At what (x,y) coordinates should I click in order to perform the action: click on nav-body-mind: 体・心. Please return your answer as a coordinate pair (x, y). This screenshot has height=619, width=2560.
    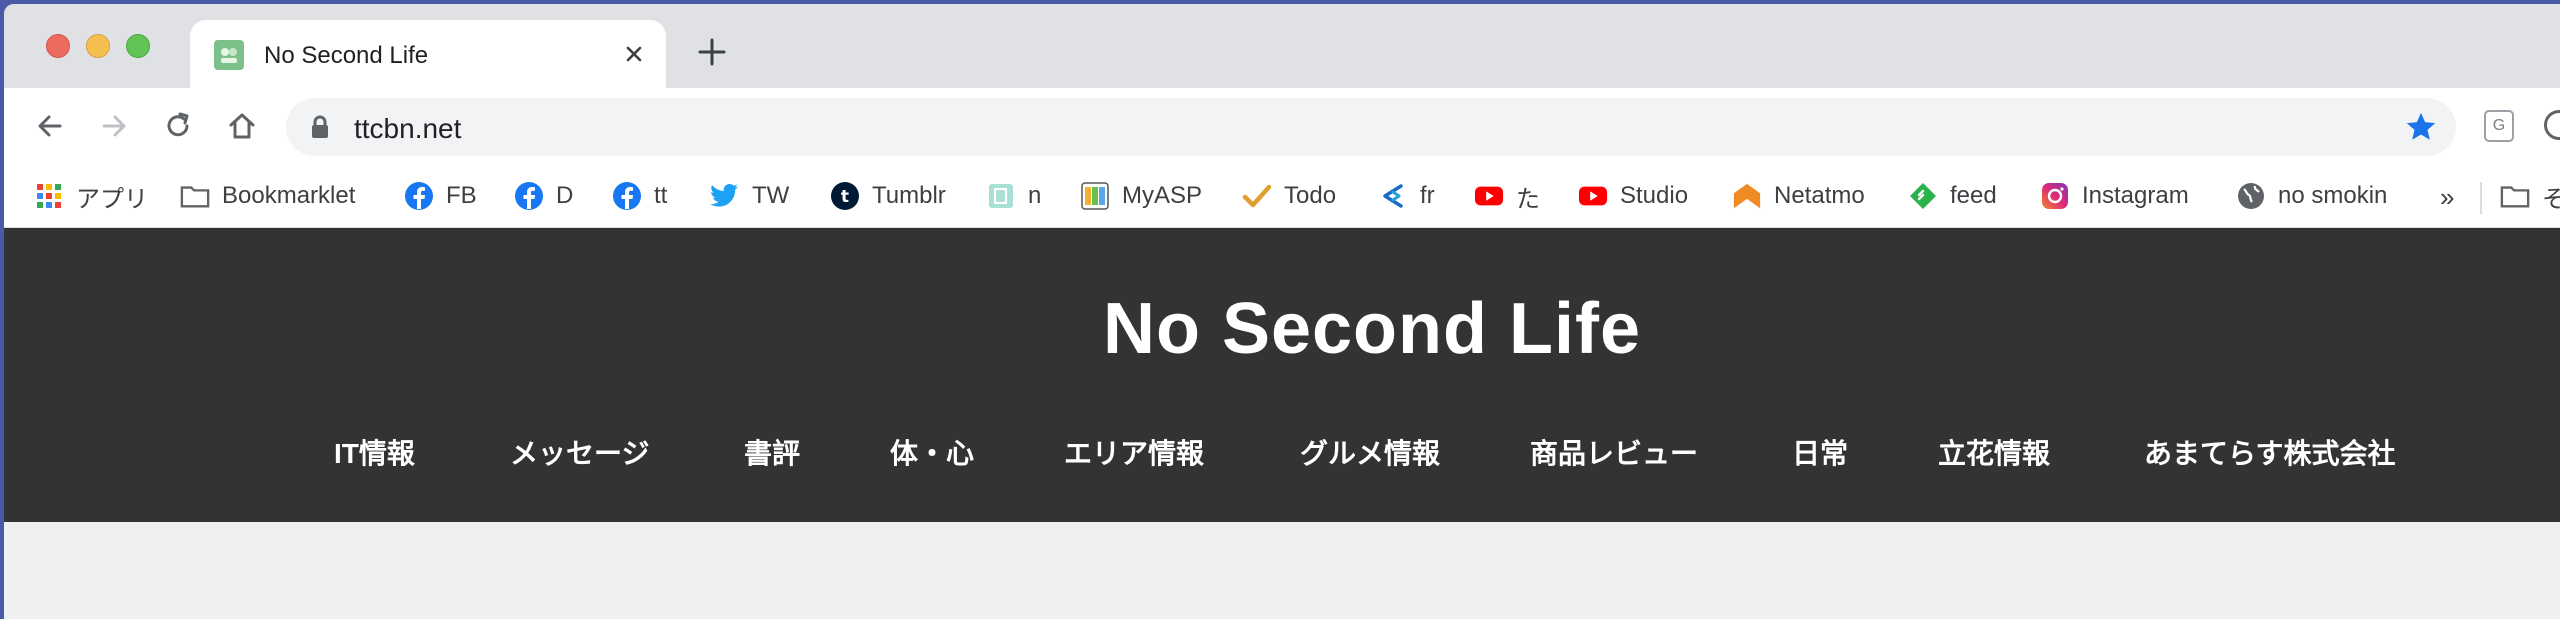
    Looking at the image, I should click on (932, 452).